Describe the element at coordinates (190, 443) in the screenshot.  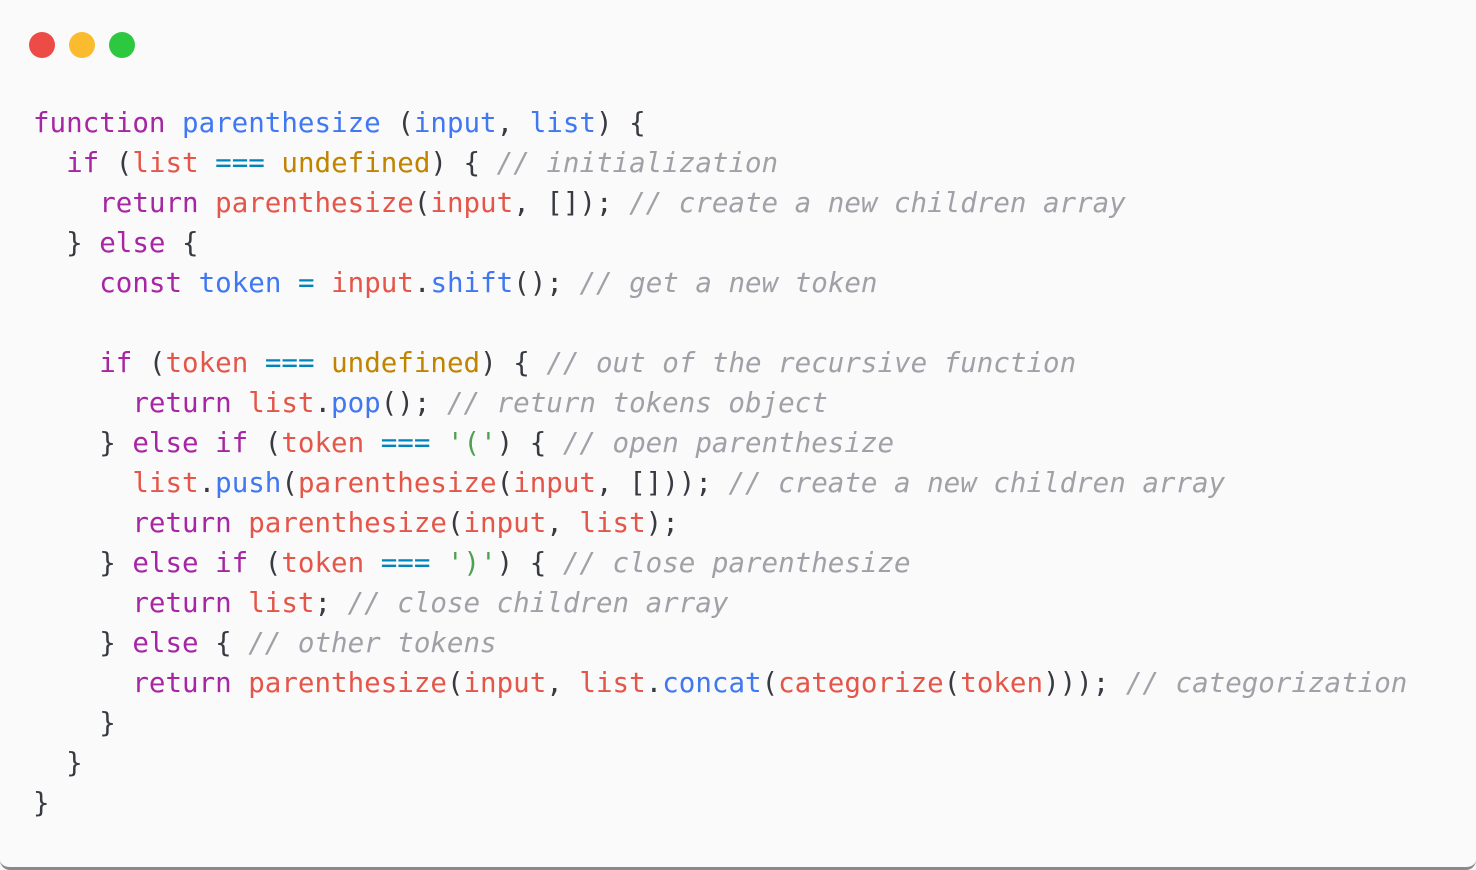
I see `code-token-keyword: else if` at that location.